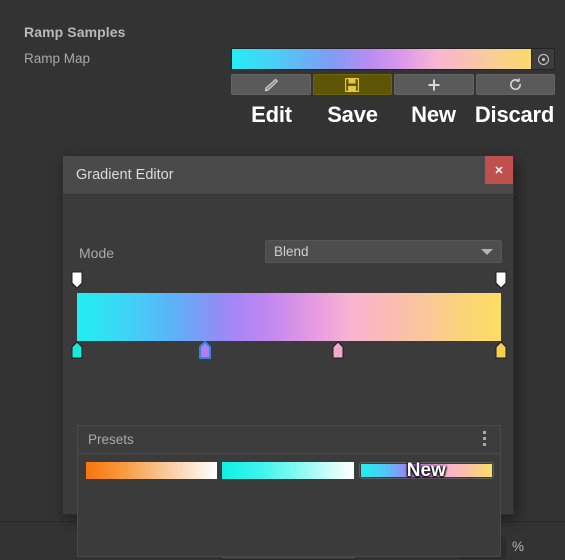  What do you see at coordinates (289, 440) in the screenshot?
I see `presets-header: Presets` at bounding box center [289, 440].